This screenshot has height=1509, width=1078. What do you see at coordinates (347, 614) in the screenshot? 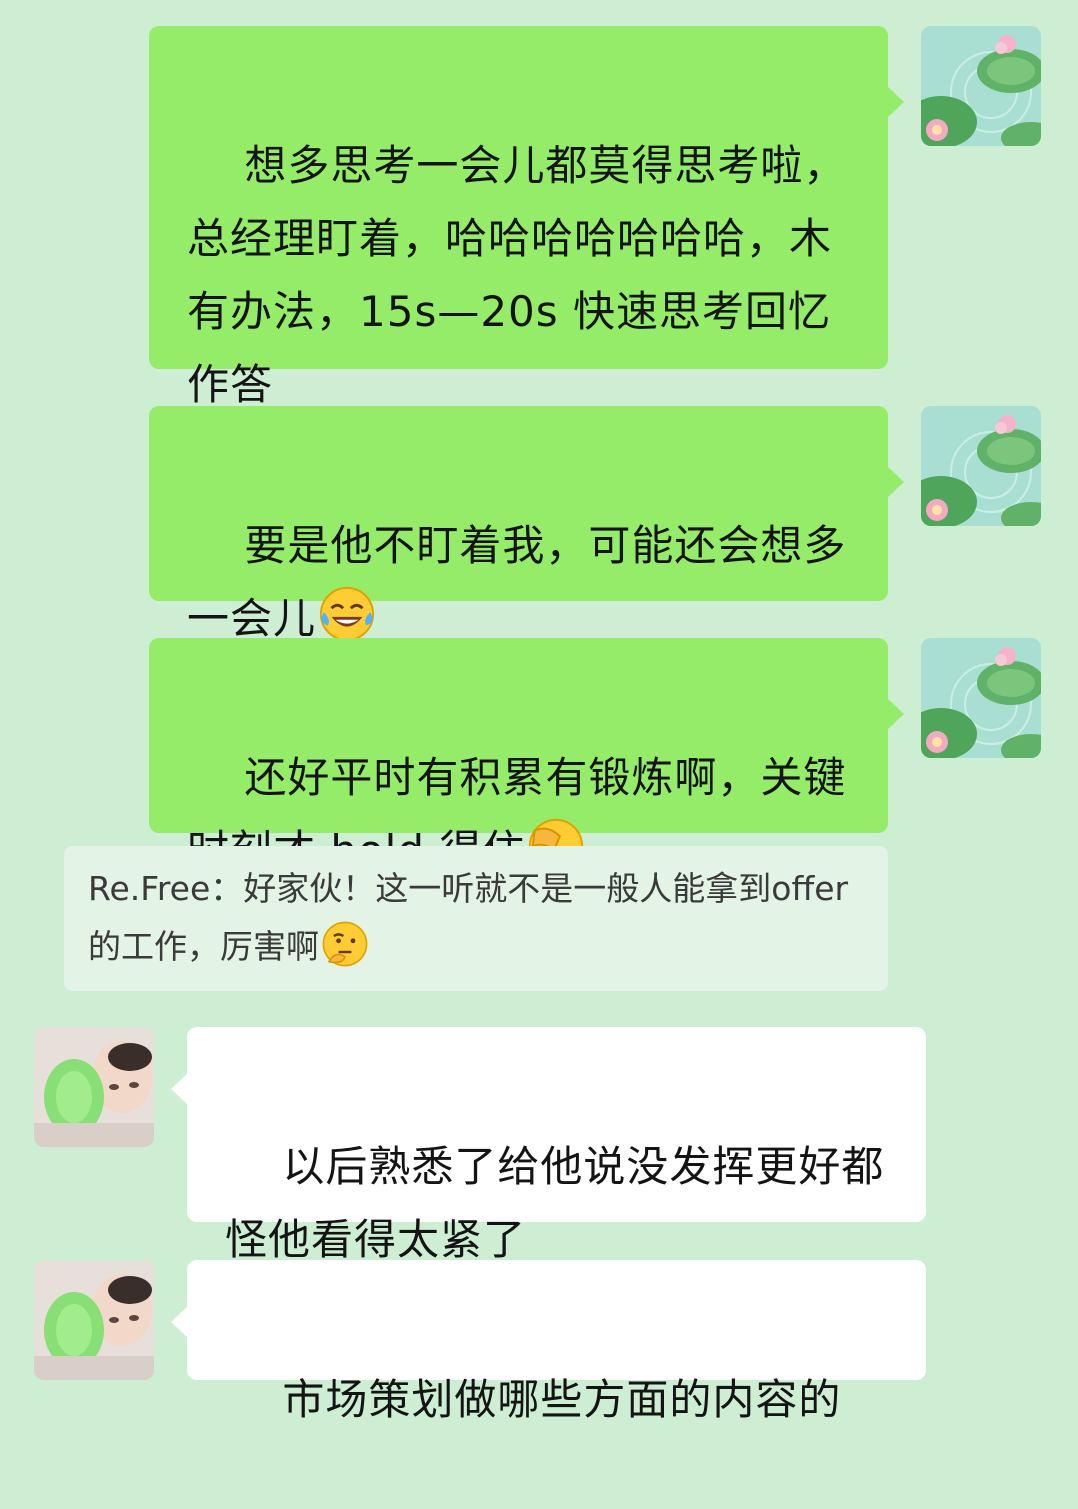
I see `tears-of-joy-emoji-icon` at bounding box center [347, 614].